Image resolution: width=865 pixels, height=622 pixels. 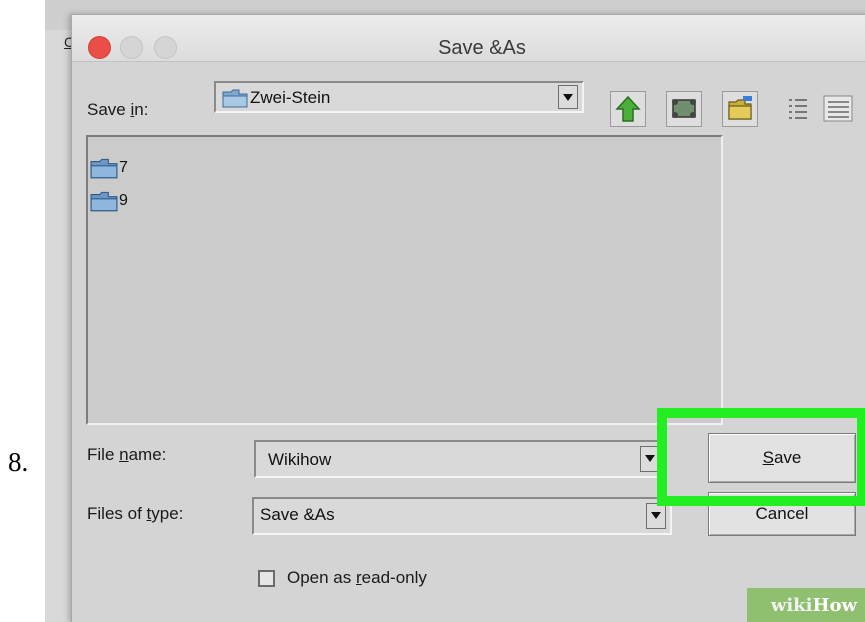 I want to click on list-item-label: 7, so click(x=123, y=167).